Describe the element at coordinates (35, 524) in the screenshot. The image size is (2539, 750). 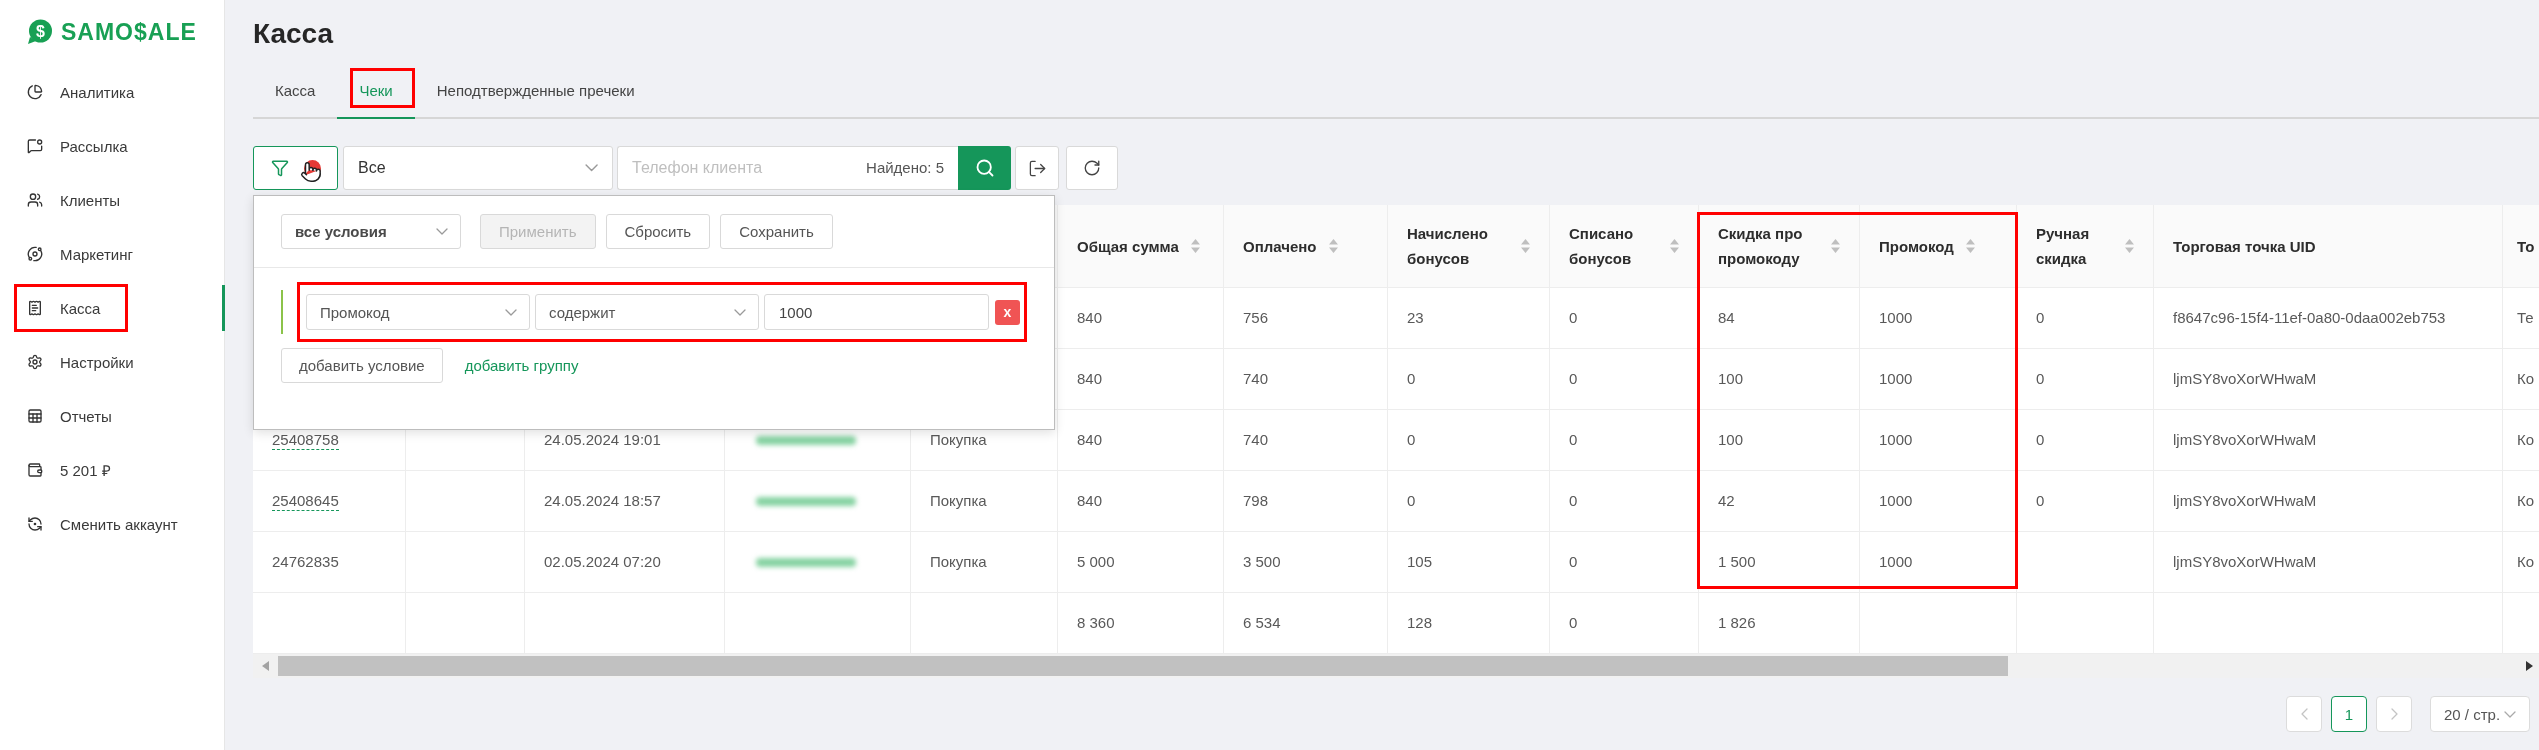
I see `cycle-arrows-icon` at that location.